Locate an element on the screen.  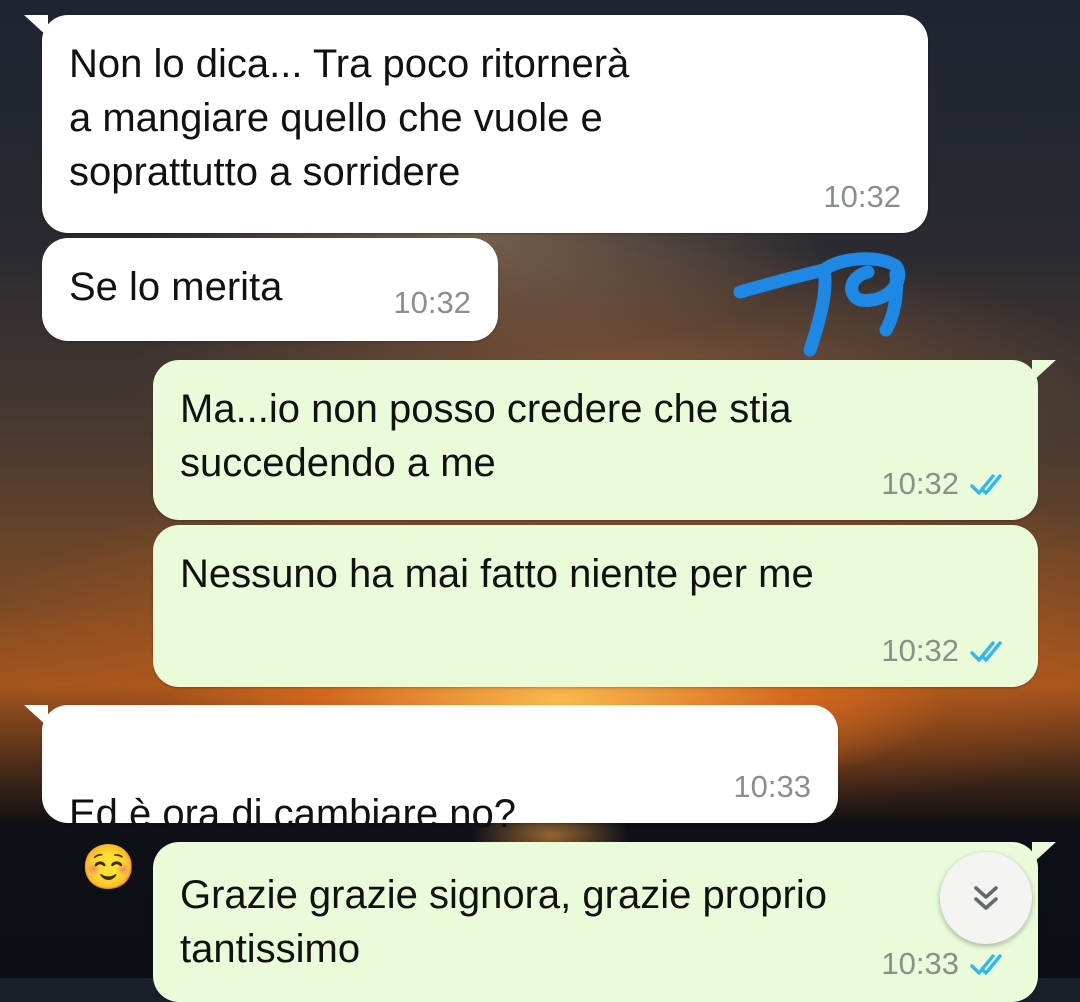
message-text: Nessuno ha mai fatto niente per me is located at coordinates (497, 574).